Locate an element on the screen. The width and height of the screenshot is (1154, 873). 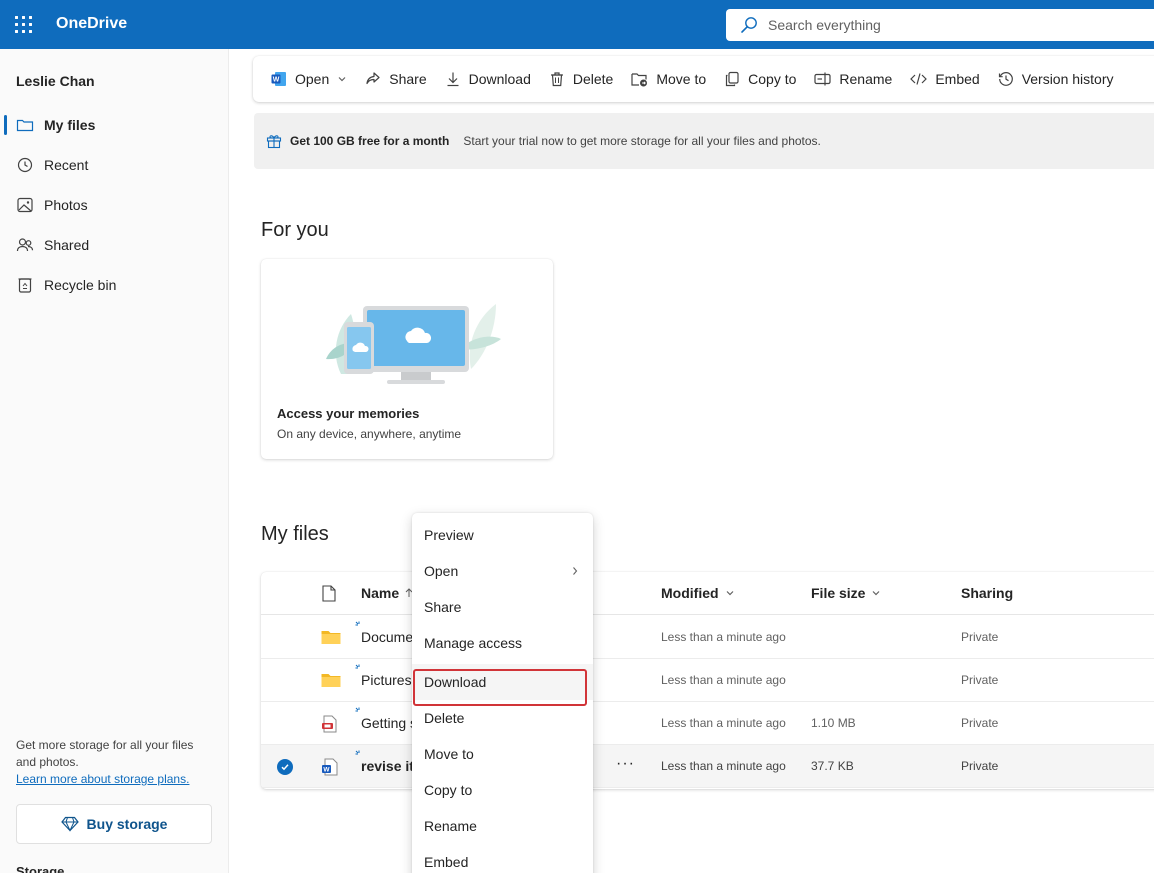
sidebar-item-photos: Photos is located at coordinates (114, 205).